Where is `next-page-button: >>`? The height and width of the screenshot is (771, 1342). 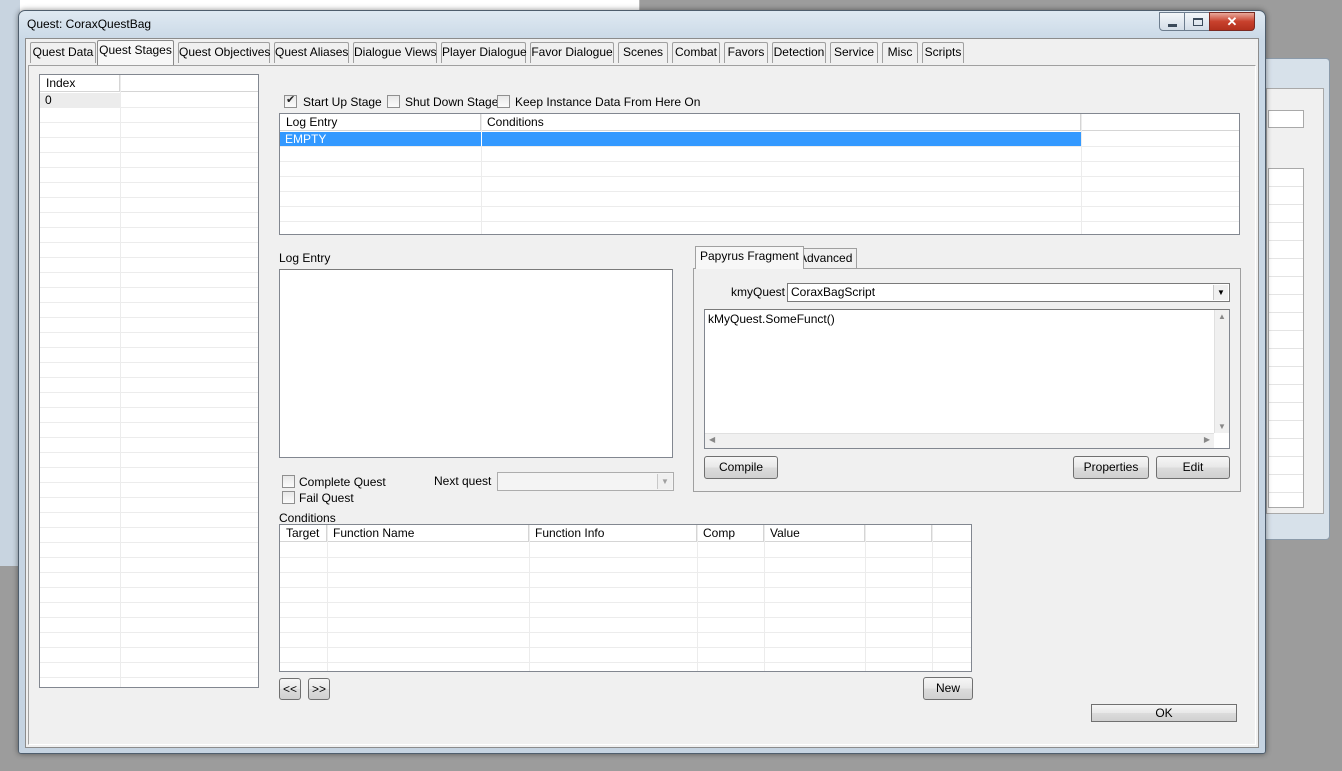 next-page-button: >> is located at coordinates (319, 689).